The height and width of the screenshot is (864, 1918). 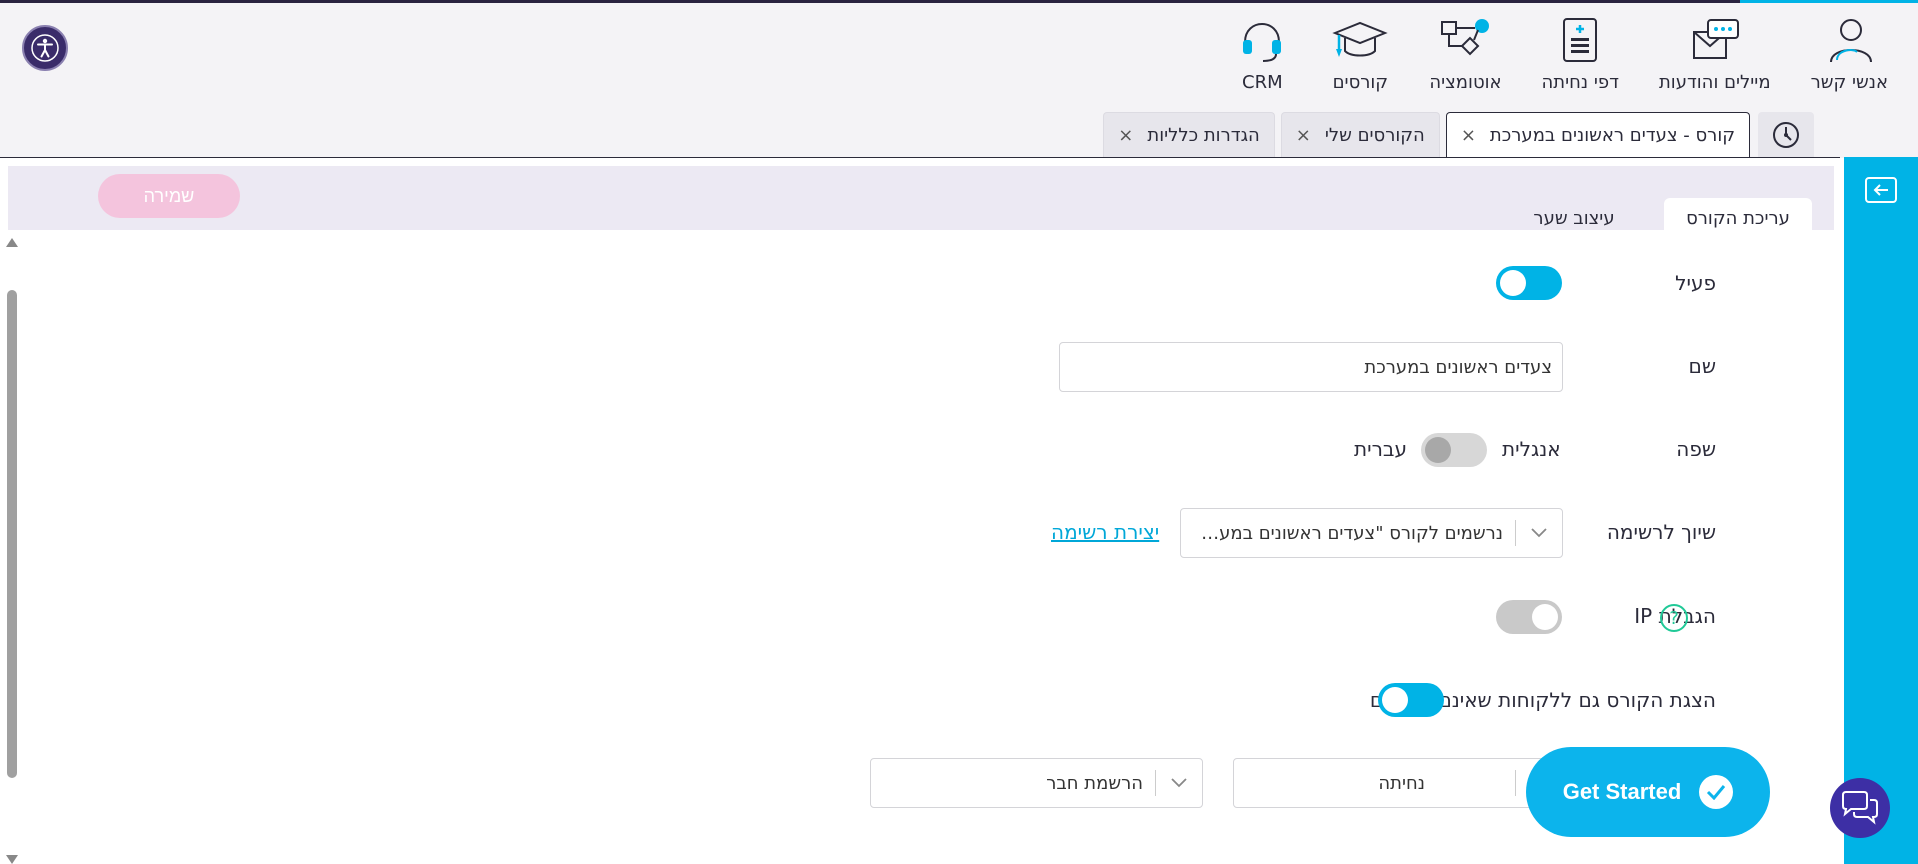 I want to click on help-icon: ?, so click(x=1674, y=618).